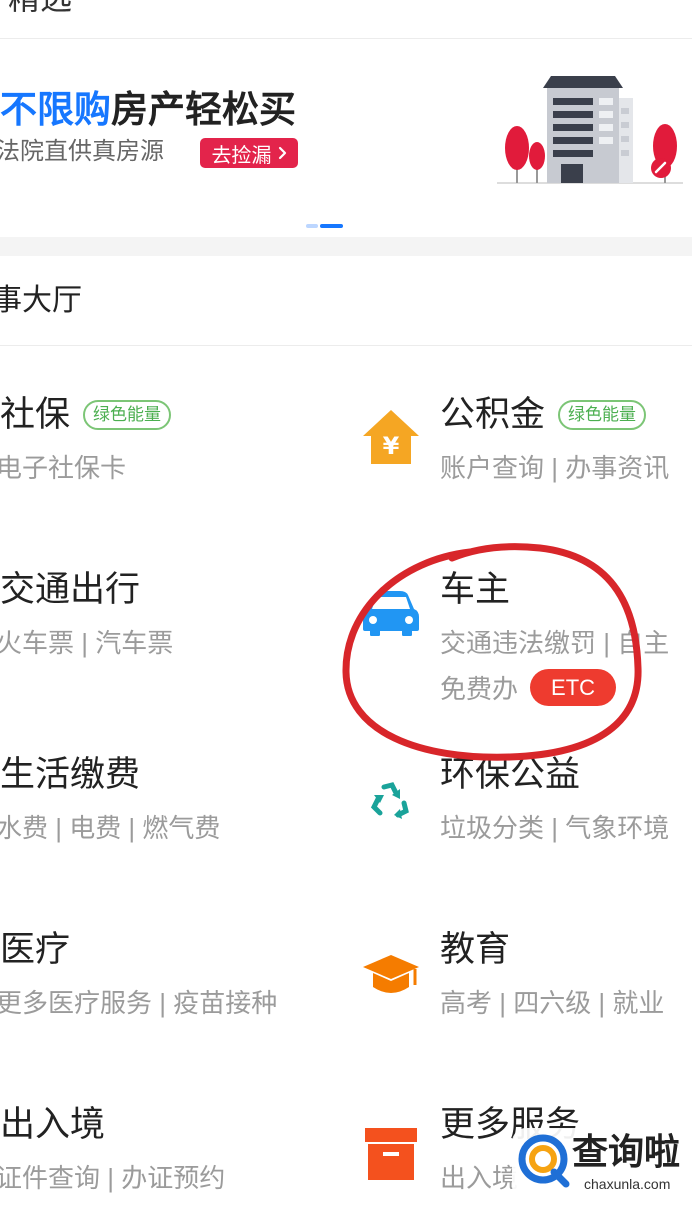 The height and width of the screenshot is (1214, 692). I want to click on section-title-featured: 精选, so click(40, 9).